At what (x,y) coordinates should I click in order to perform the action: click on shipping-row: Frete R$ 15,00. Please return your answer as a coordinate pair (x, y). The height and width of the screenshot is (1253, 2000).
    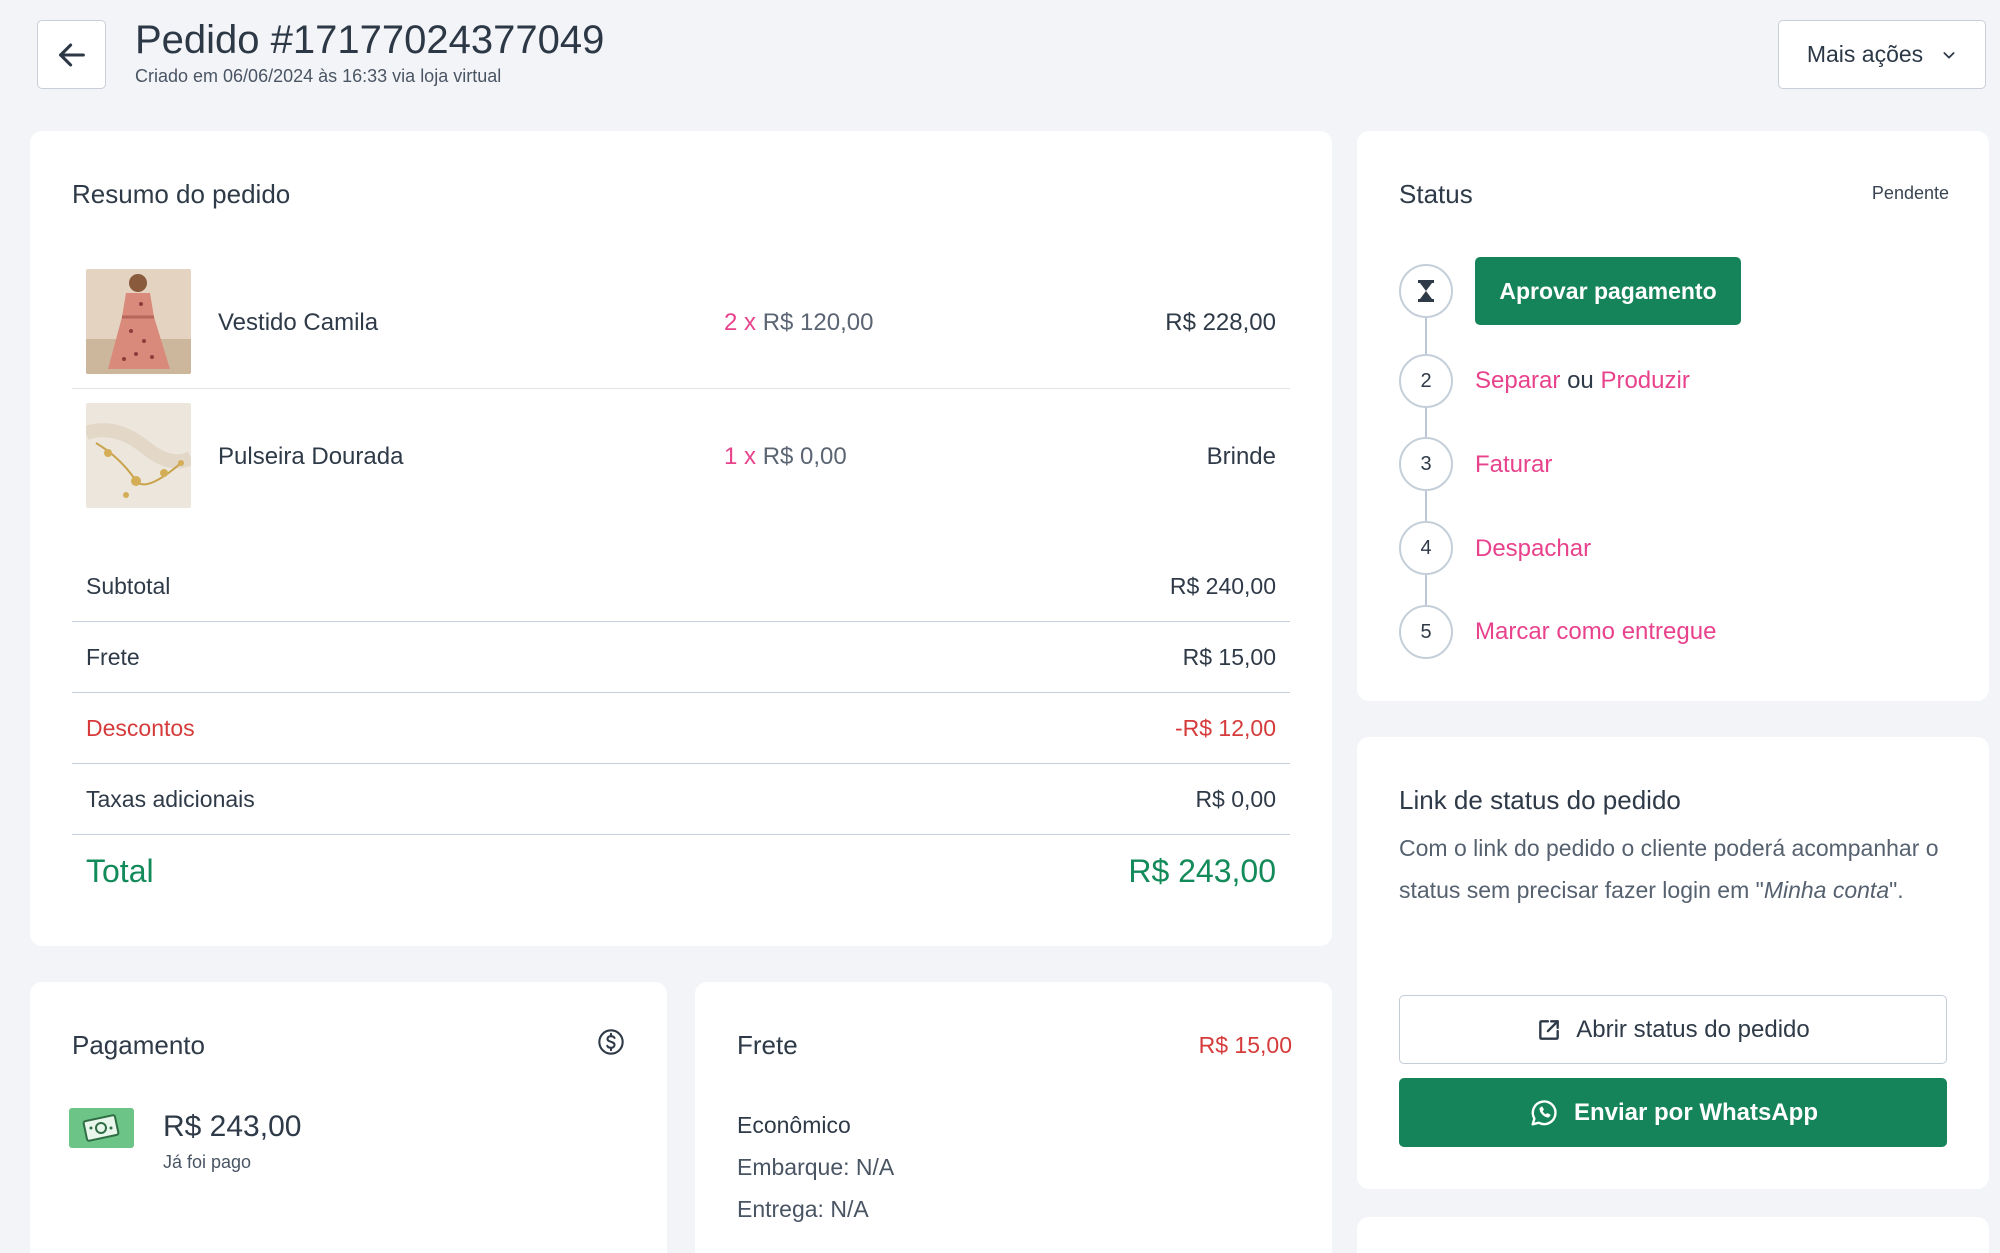
    Looking at the image, I should click on (681, 657).